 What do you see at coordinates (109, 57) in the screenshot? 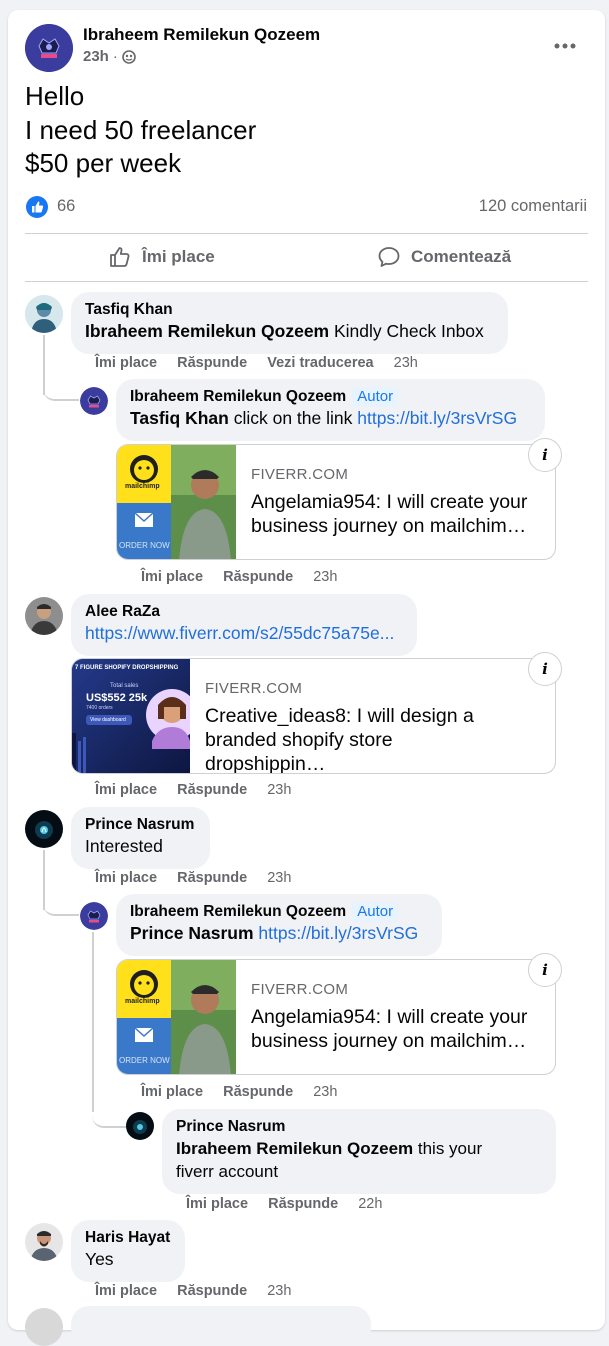
I see `post-meta: 23h ·` at bounding box center [109, 57].